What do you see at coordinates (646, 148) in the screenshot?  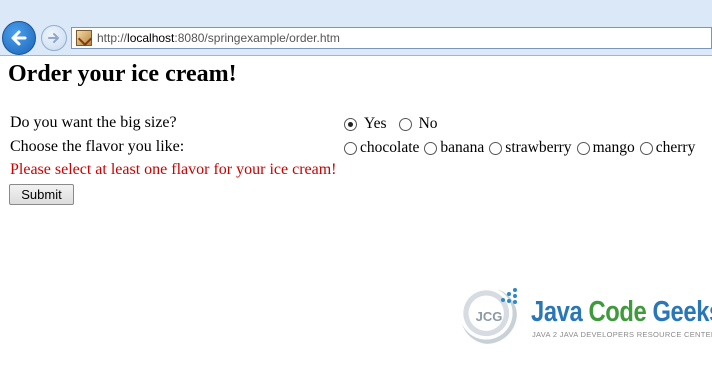 I see `radio-button-cherry` at bounding box center [646, 148].